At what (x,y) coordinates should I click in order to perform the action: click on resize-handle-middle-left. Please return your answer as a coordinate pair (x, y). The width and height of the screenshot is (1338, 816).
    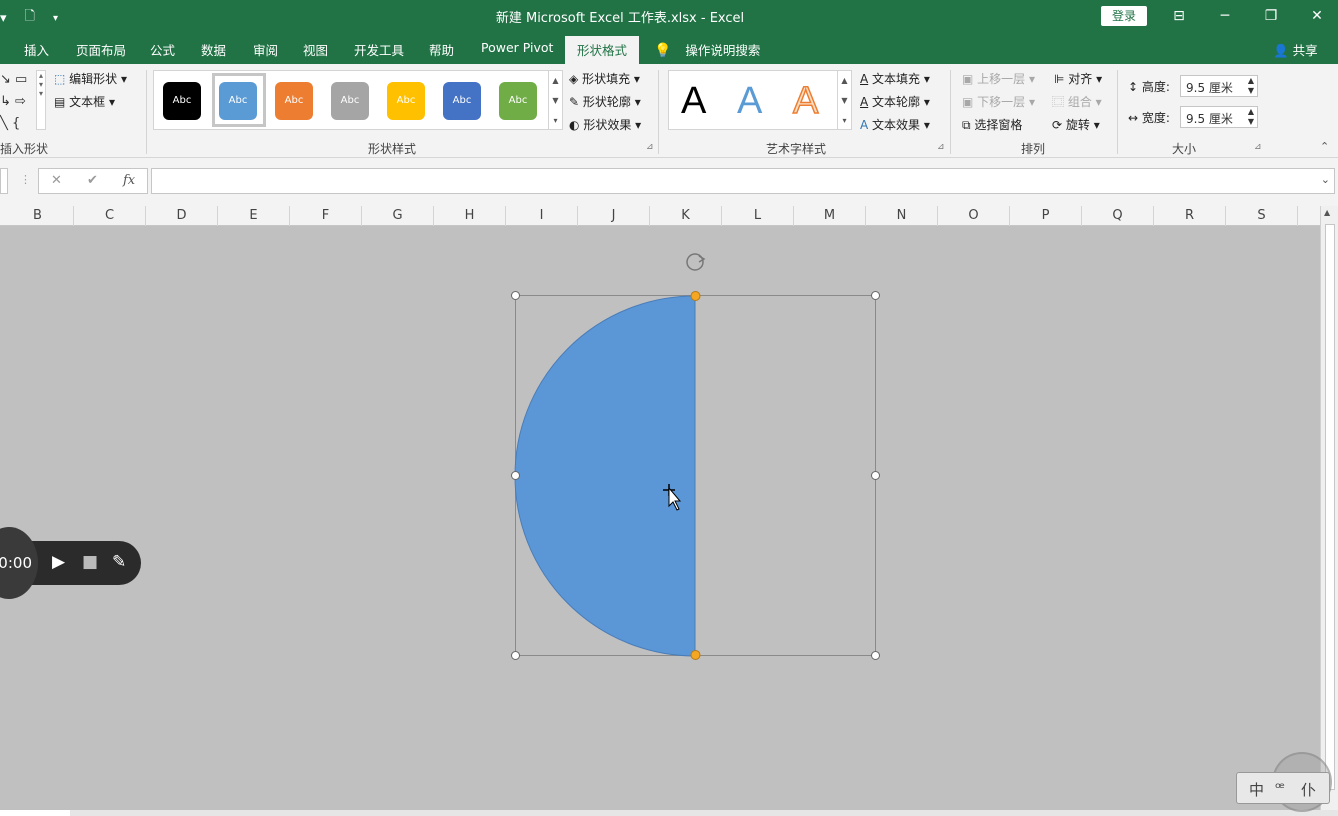
    Looking at the image, I should click on (515, 475).